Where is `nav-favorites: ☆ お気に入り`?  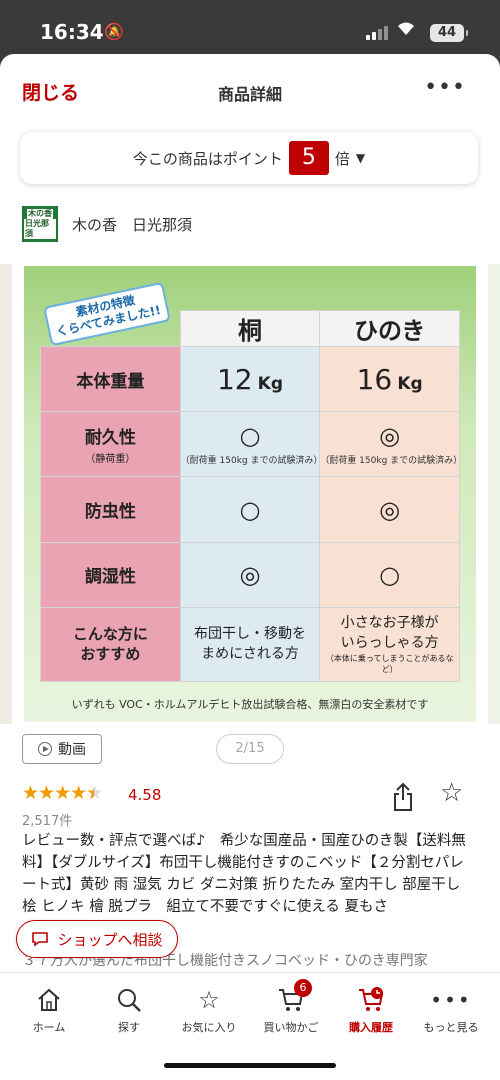 nav-favorites: ☆ お気に入り is located at coordinates (209, 1009).